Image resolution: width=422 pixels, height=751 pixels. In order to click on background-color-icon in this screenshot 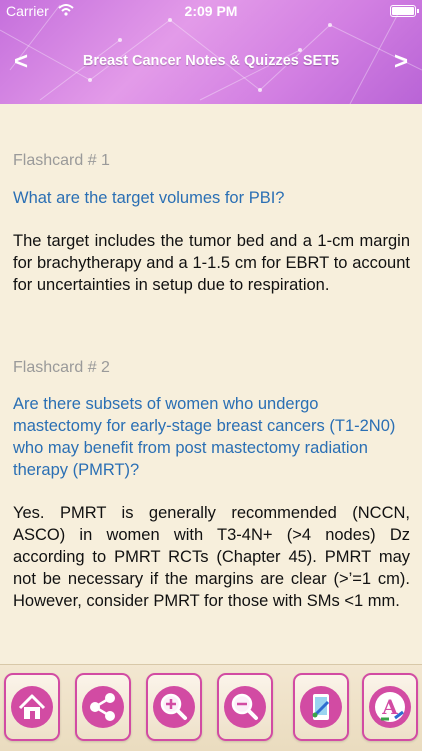, I will do `click(321, 707)`.